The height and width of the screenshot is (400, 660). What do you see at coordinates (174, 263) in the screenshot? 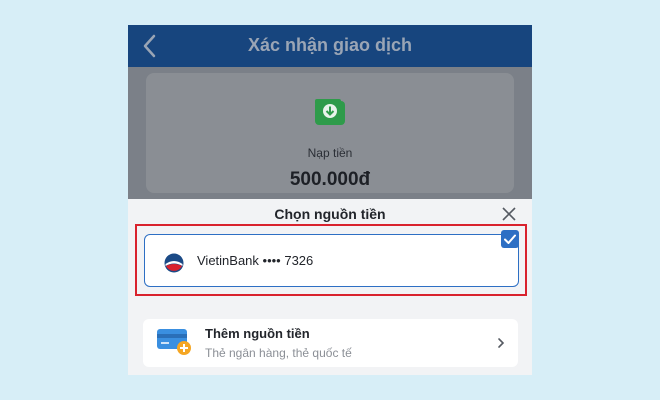
I see `vietinbank-logo-icon` at bounding box center [174, 263].